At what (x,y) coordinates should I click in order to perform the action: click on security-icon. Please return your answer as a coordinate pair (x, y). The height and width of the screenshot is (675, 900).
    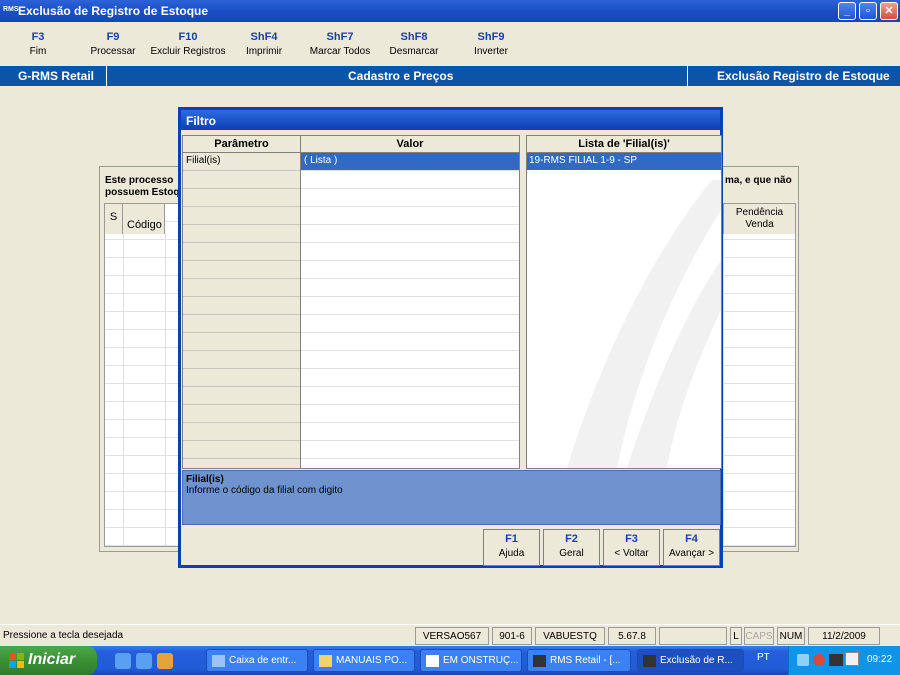
    Looking at the image, I should click on (819, 660).